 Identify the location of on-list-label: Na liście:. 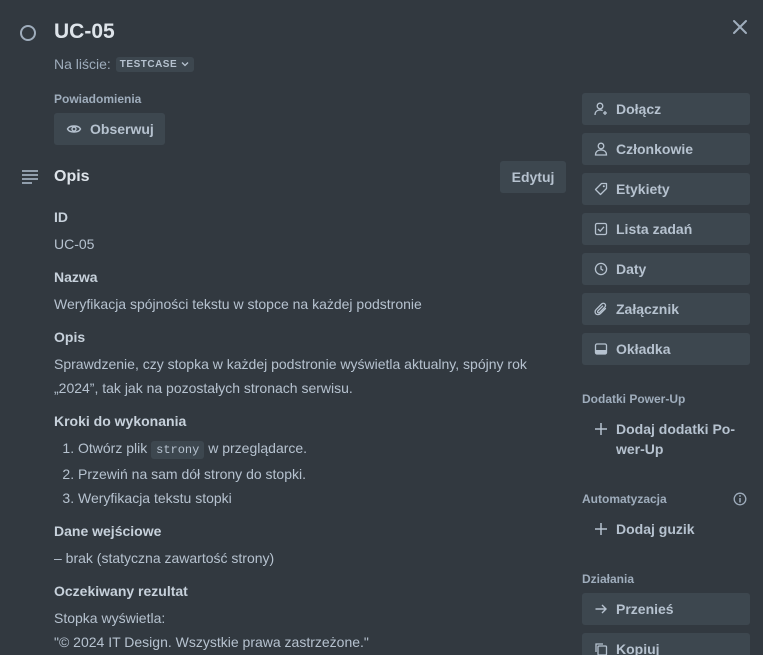
(82, 64).